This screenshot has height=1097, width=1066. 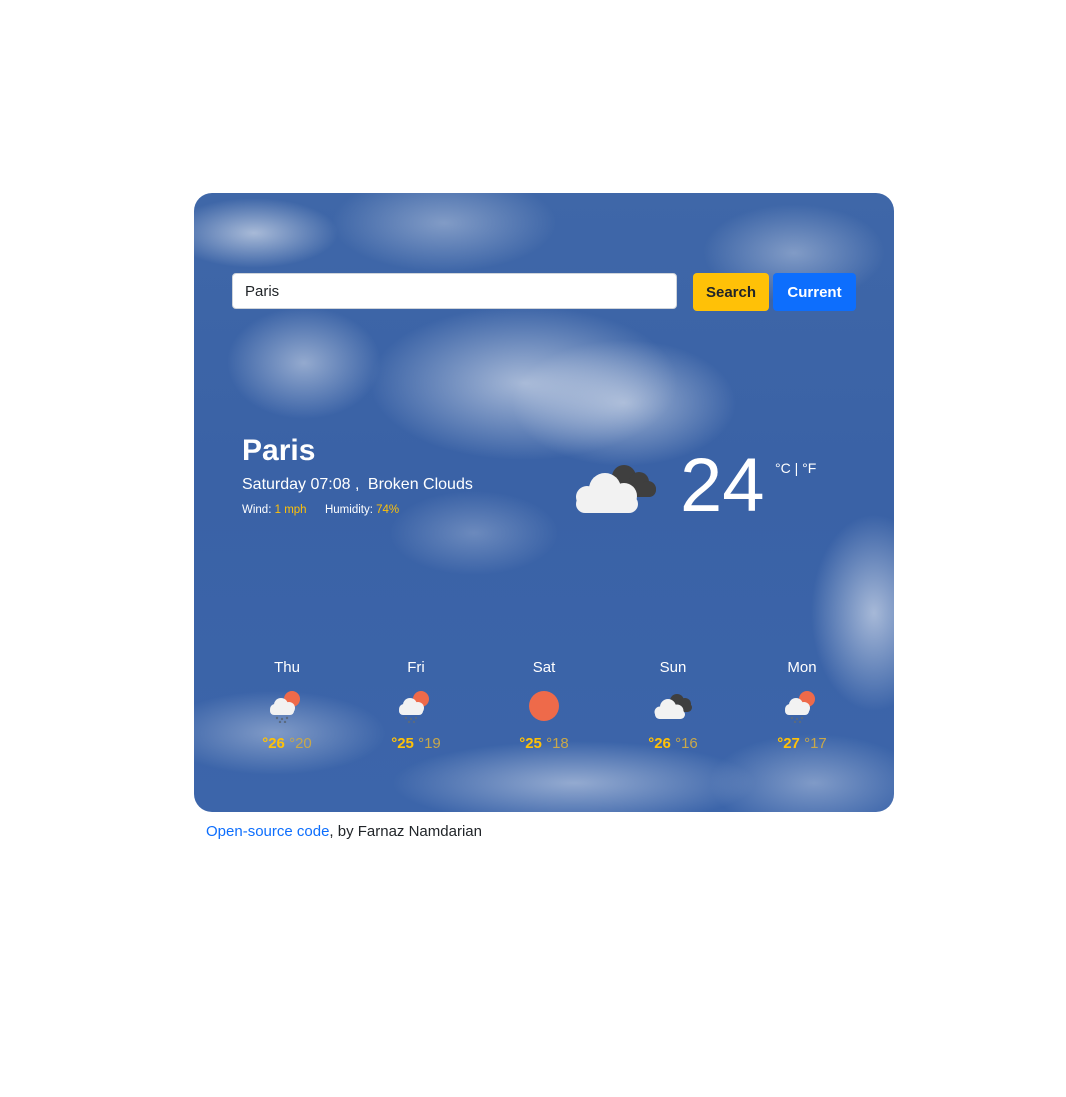 What do you see at coordinates (673, 667) in the screenshot?
I see `forecast-day-name: Sun` at bounding box center [673, 667].